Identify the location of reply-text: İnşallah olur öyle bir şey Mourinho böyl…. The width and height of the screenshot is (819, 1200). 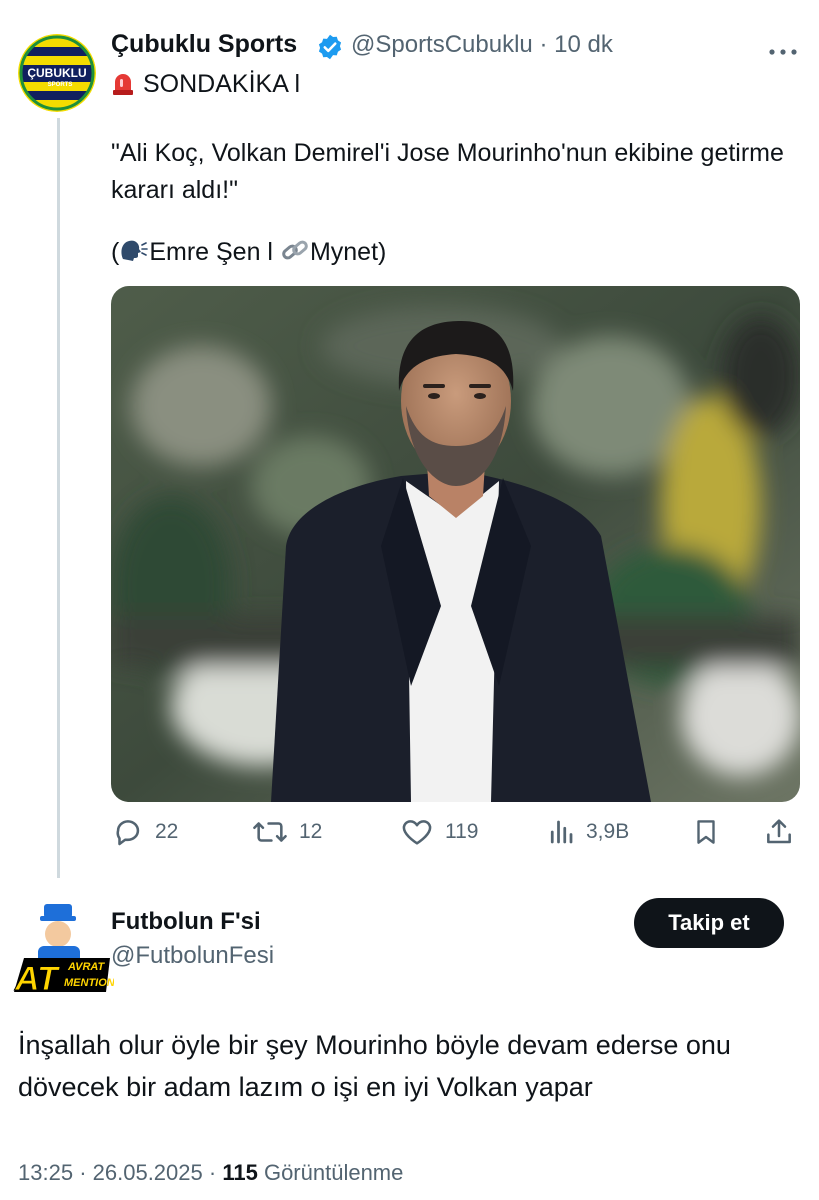
(374, 1066).